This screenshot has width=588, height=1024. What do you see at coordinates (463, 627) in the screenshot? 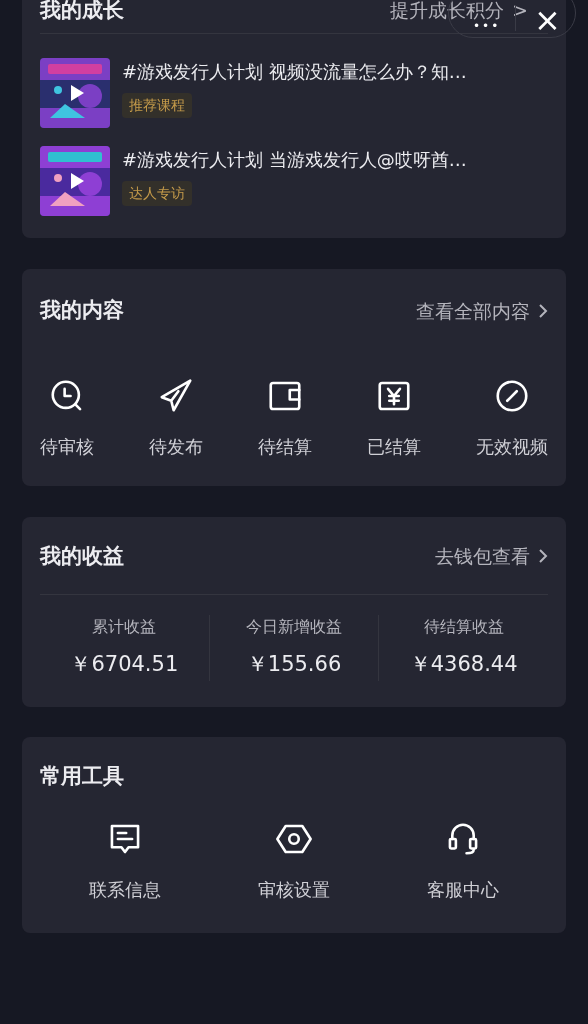
I see `stat-label: 待结算收益` at bounding box center [463, 627].